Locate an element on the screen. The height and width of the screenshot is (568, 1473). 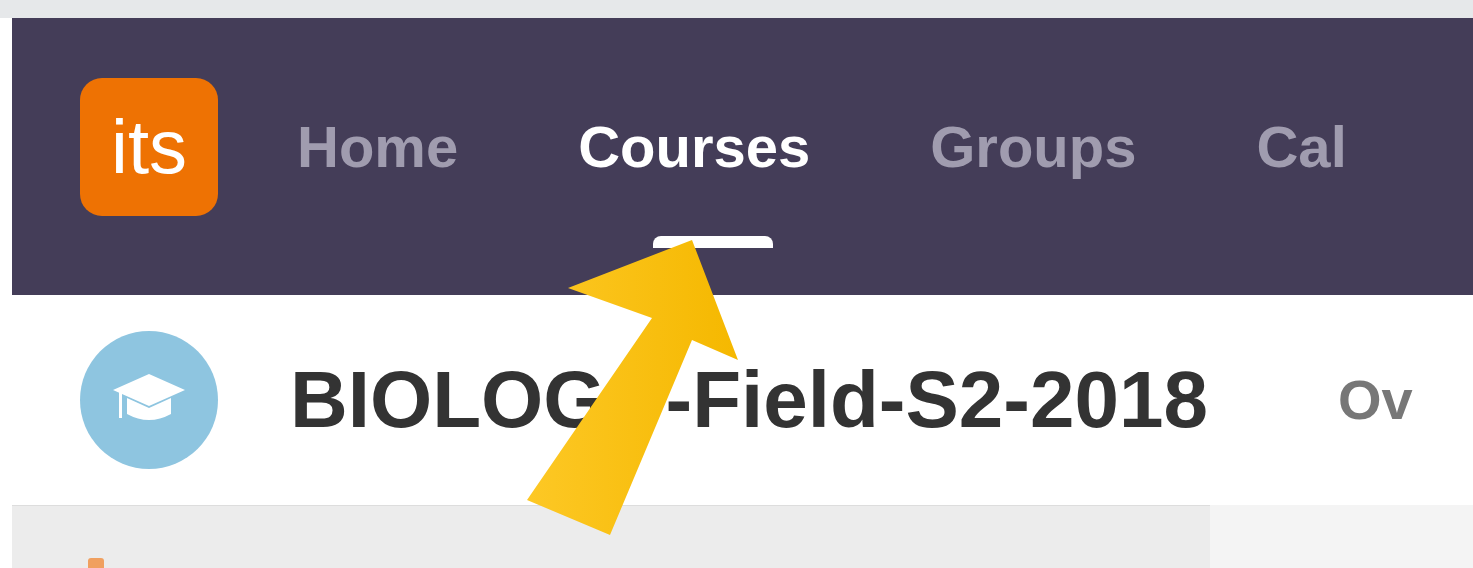
overview-link: Ov is located at coordinates (1375, 400).